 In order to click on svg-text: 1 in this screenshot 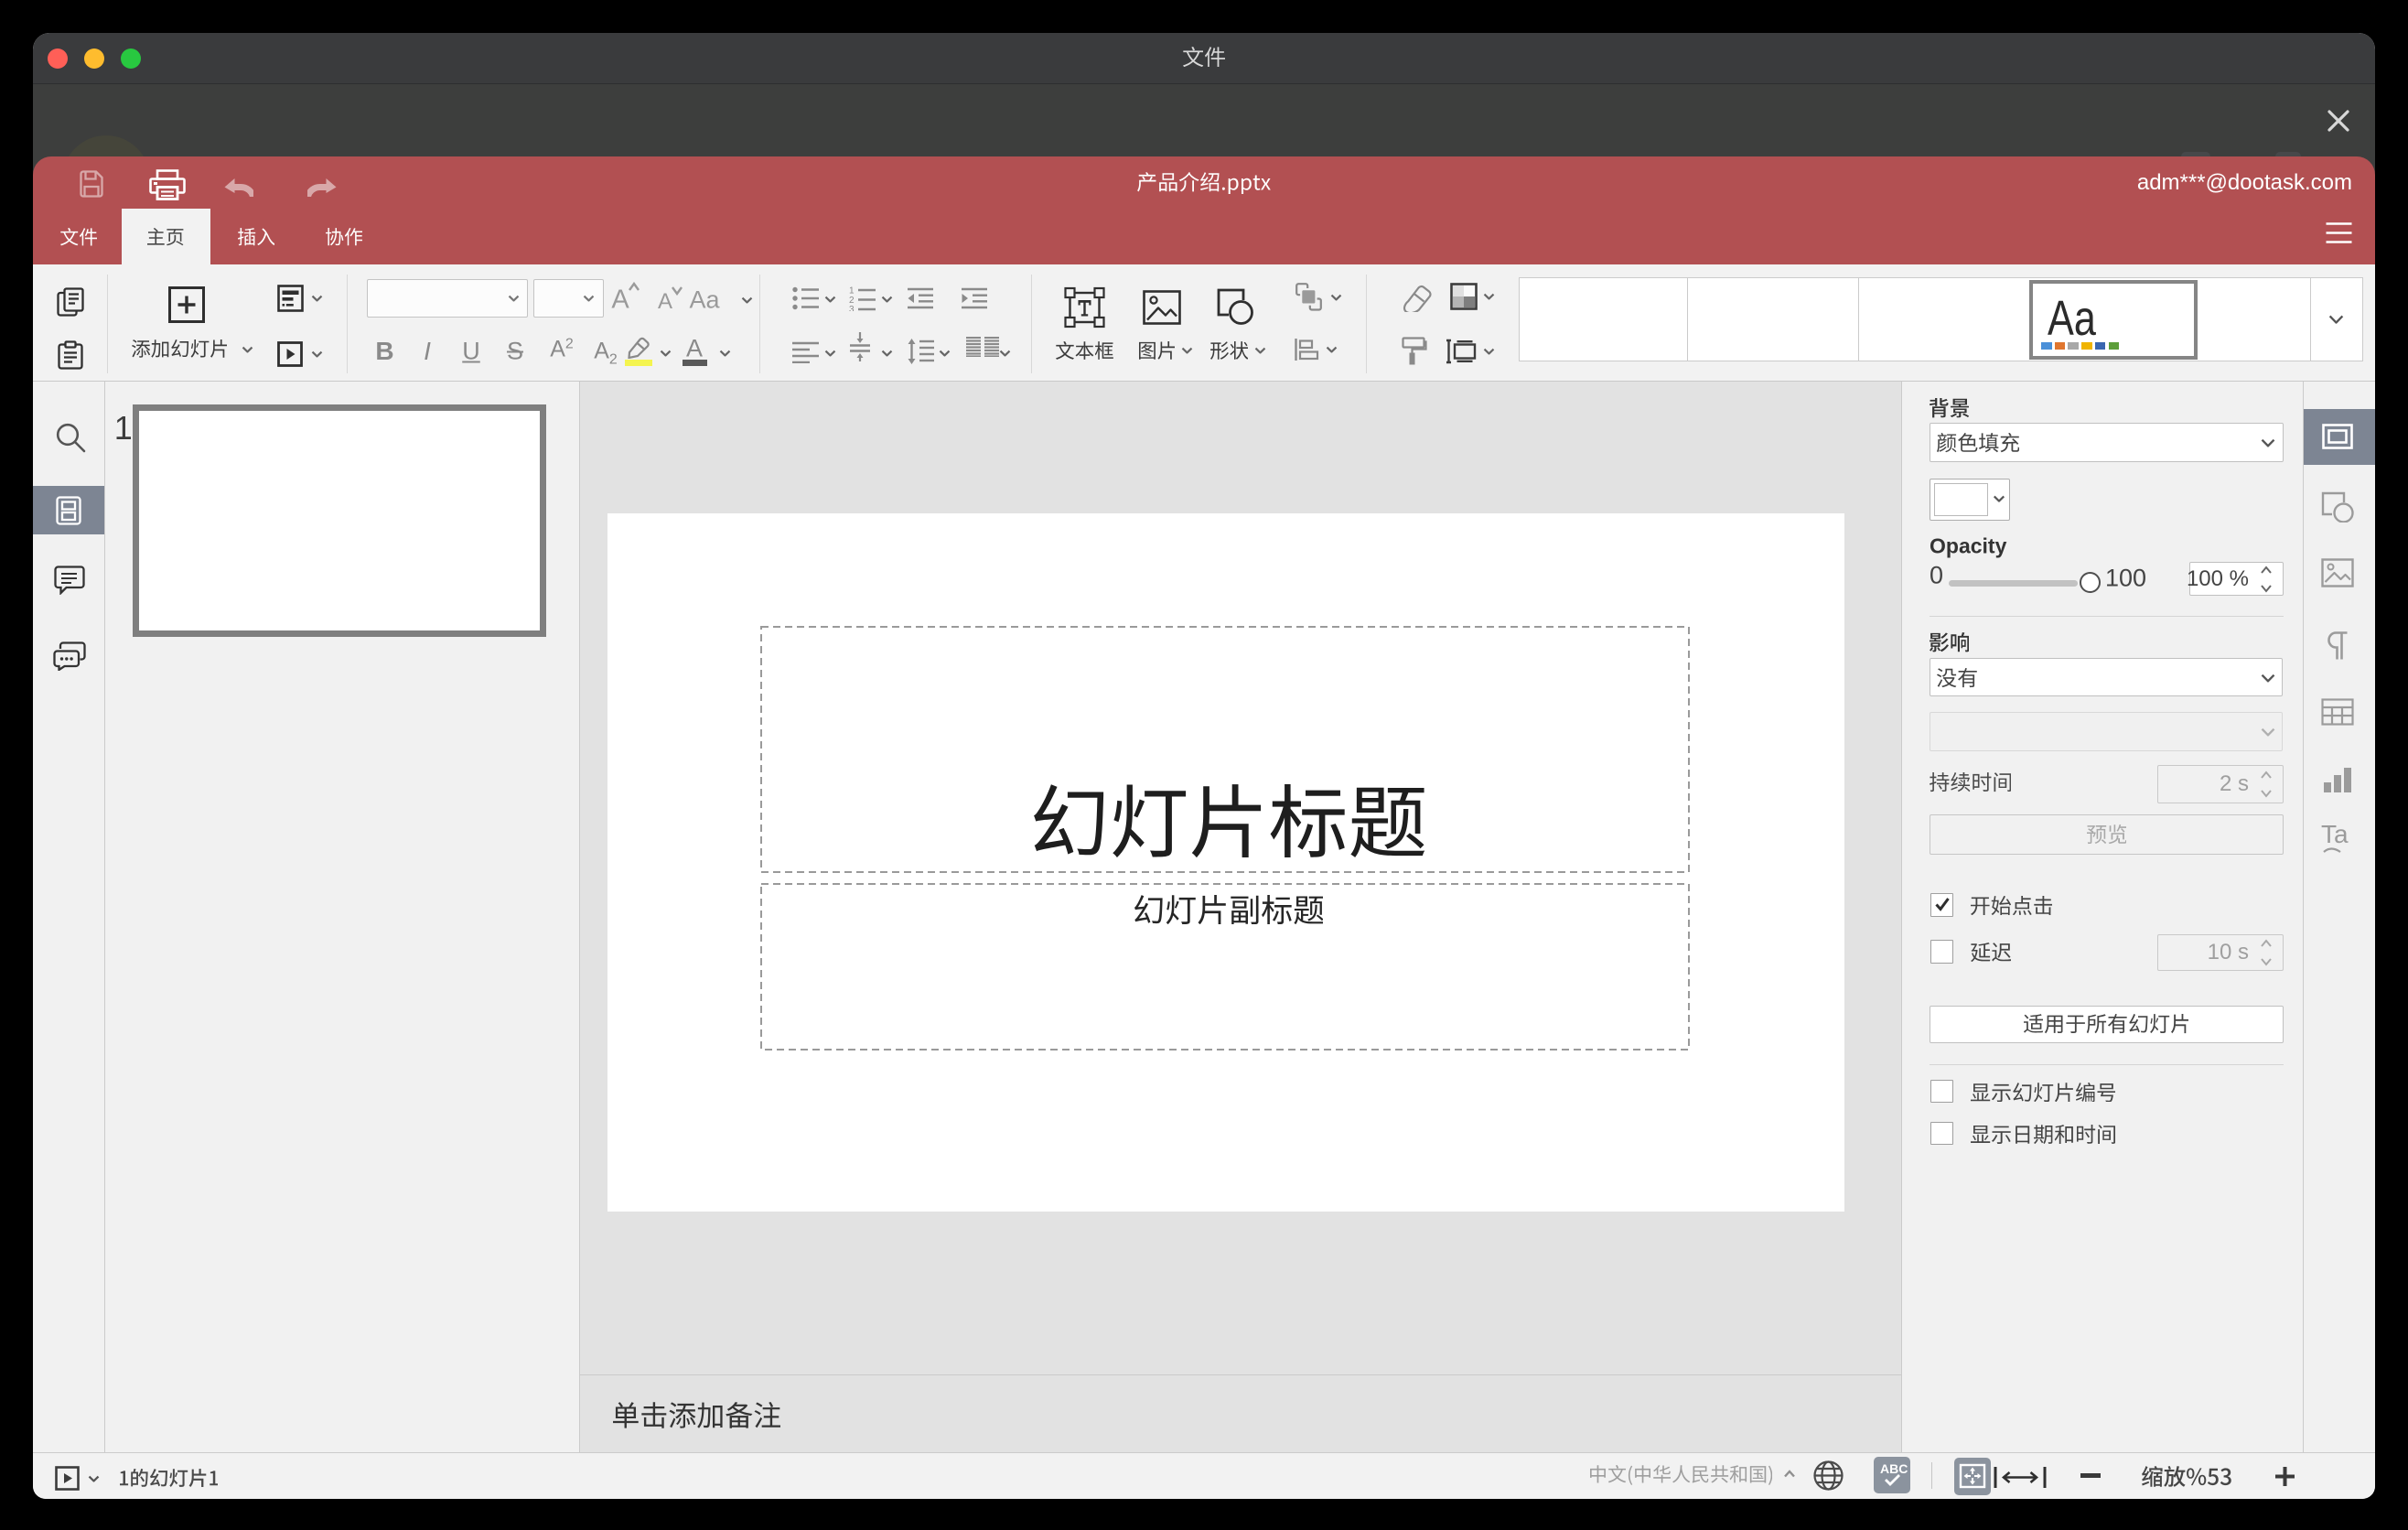, I will do `click(852, 291)`.